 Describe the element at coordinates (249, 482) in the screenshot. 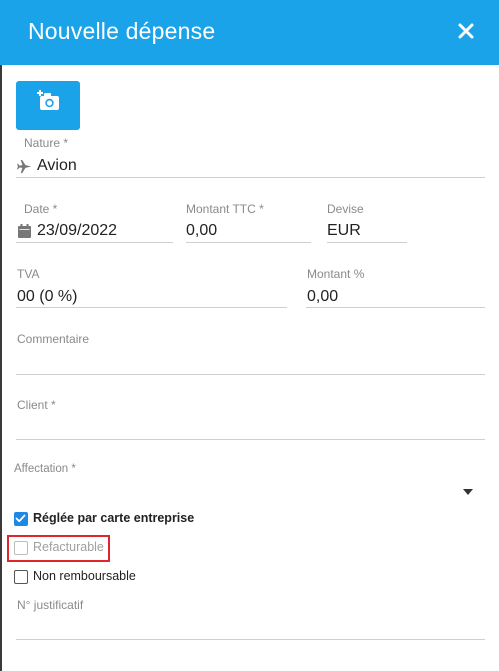

I see `affectation-select: Affectation *` at that location.